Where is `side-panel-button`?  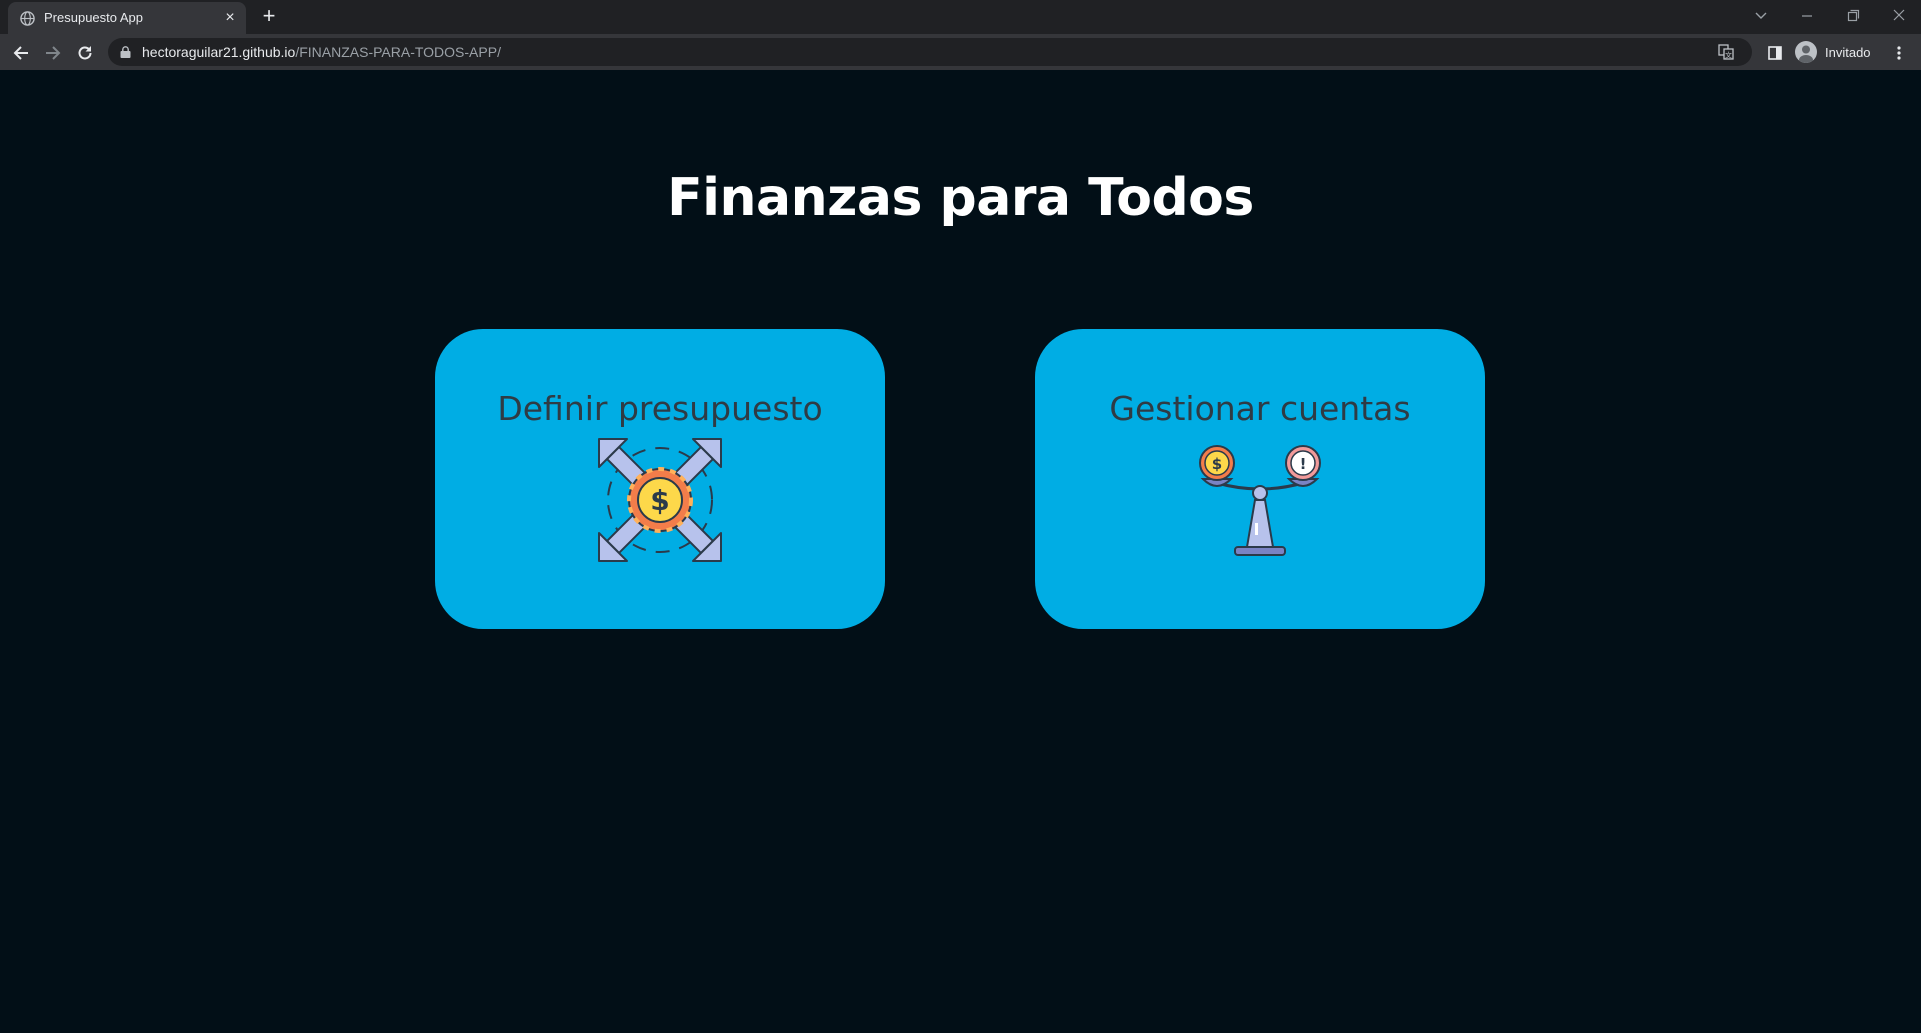
side-panel-button is located at coordinates (1775, 53).